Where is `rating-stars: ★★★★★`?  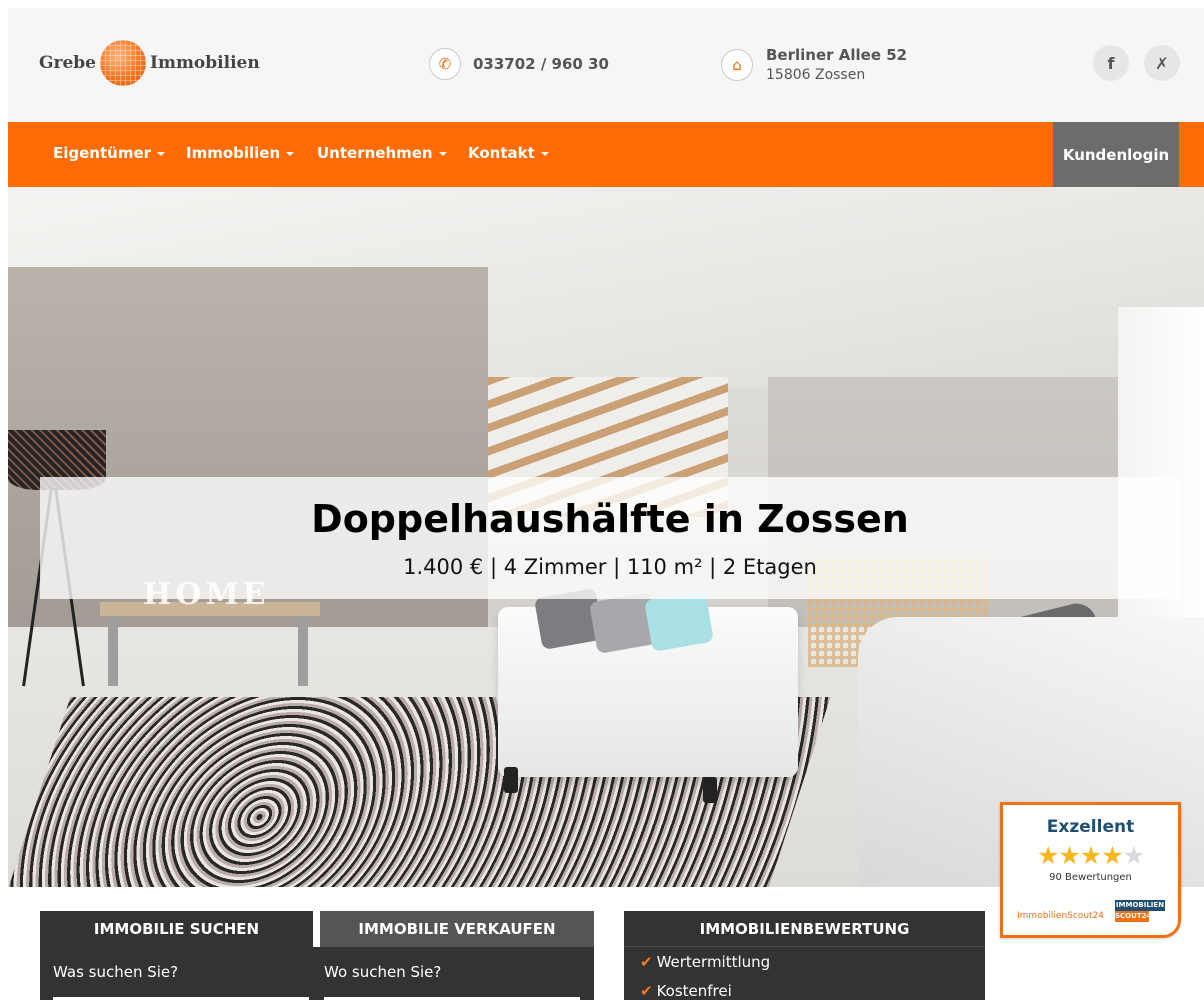
rating-stars: ★★★★★ is located at coordinates (1090, 855).